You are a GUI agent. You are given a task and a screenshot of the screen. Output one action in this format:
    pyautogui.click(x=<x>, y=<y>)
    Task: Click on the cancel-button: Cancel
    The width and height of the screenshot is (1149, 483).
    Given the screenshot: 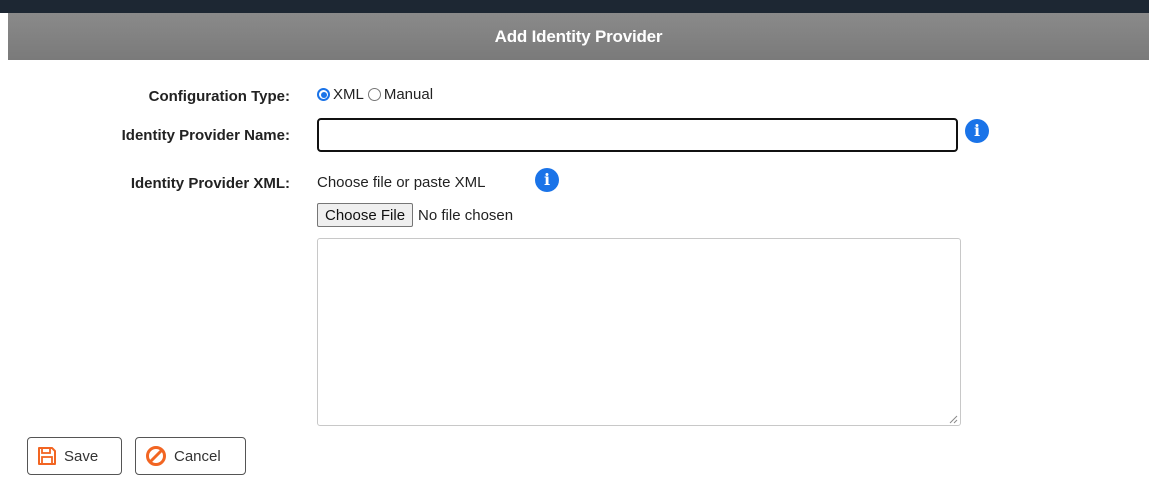 What is the action you would take?
    pyautogui.click(x=190, y=456)
    